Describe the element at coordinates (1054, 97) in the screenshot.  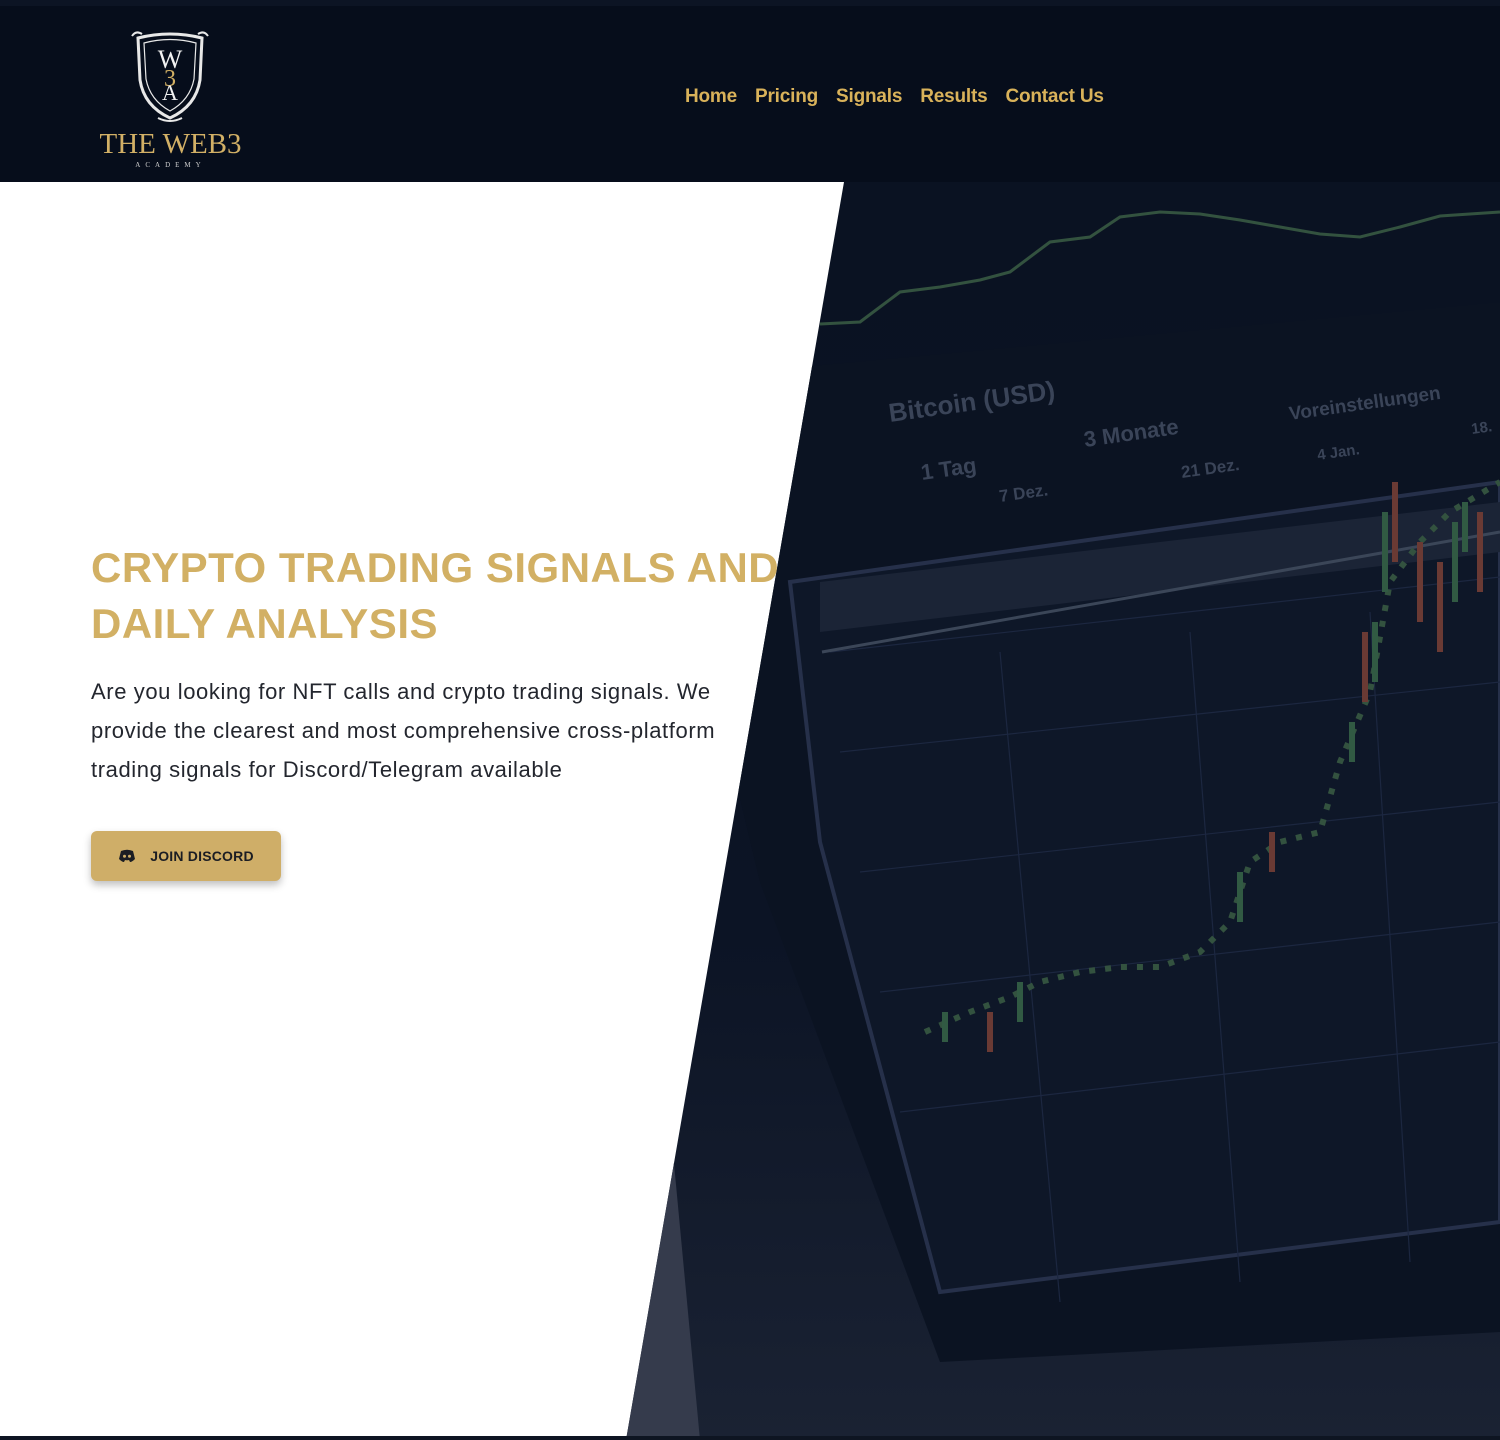
I see `nav-contact-us: Contact Us` at that location.